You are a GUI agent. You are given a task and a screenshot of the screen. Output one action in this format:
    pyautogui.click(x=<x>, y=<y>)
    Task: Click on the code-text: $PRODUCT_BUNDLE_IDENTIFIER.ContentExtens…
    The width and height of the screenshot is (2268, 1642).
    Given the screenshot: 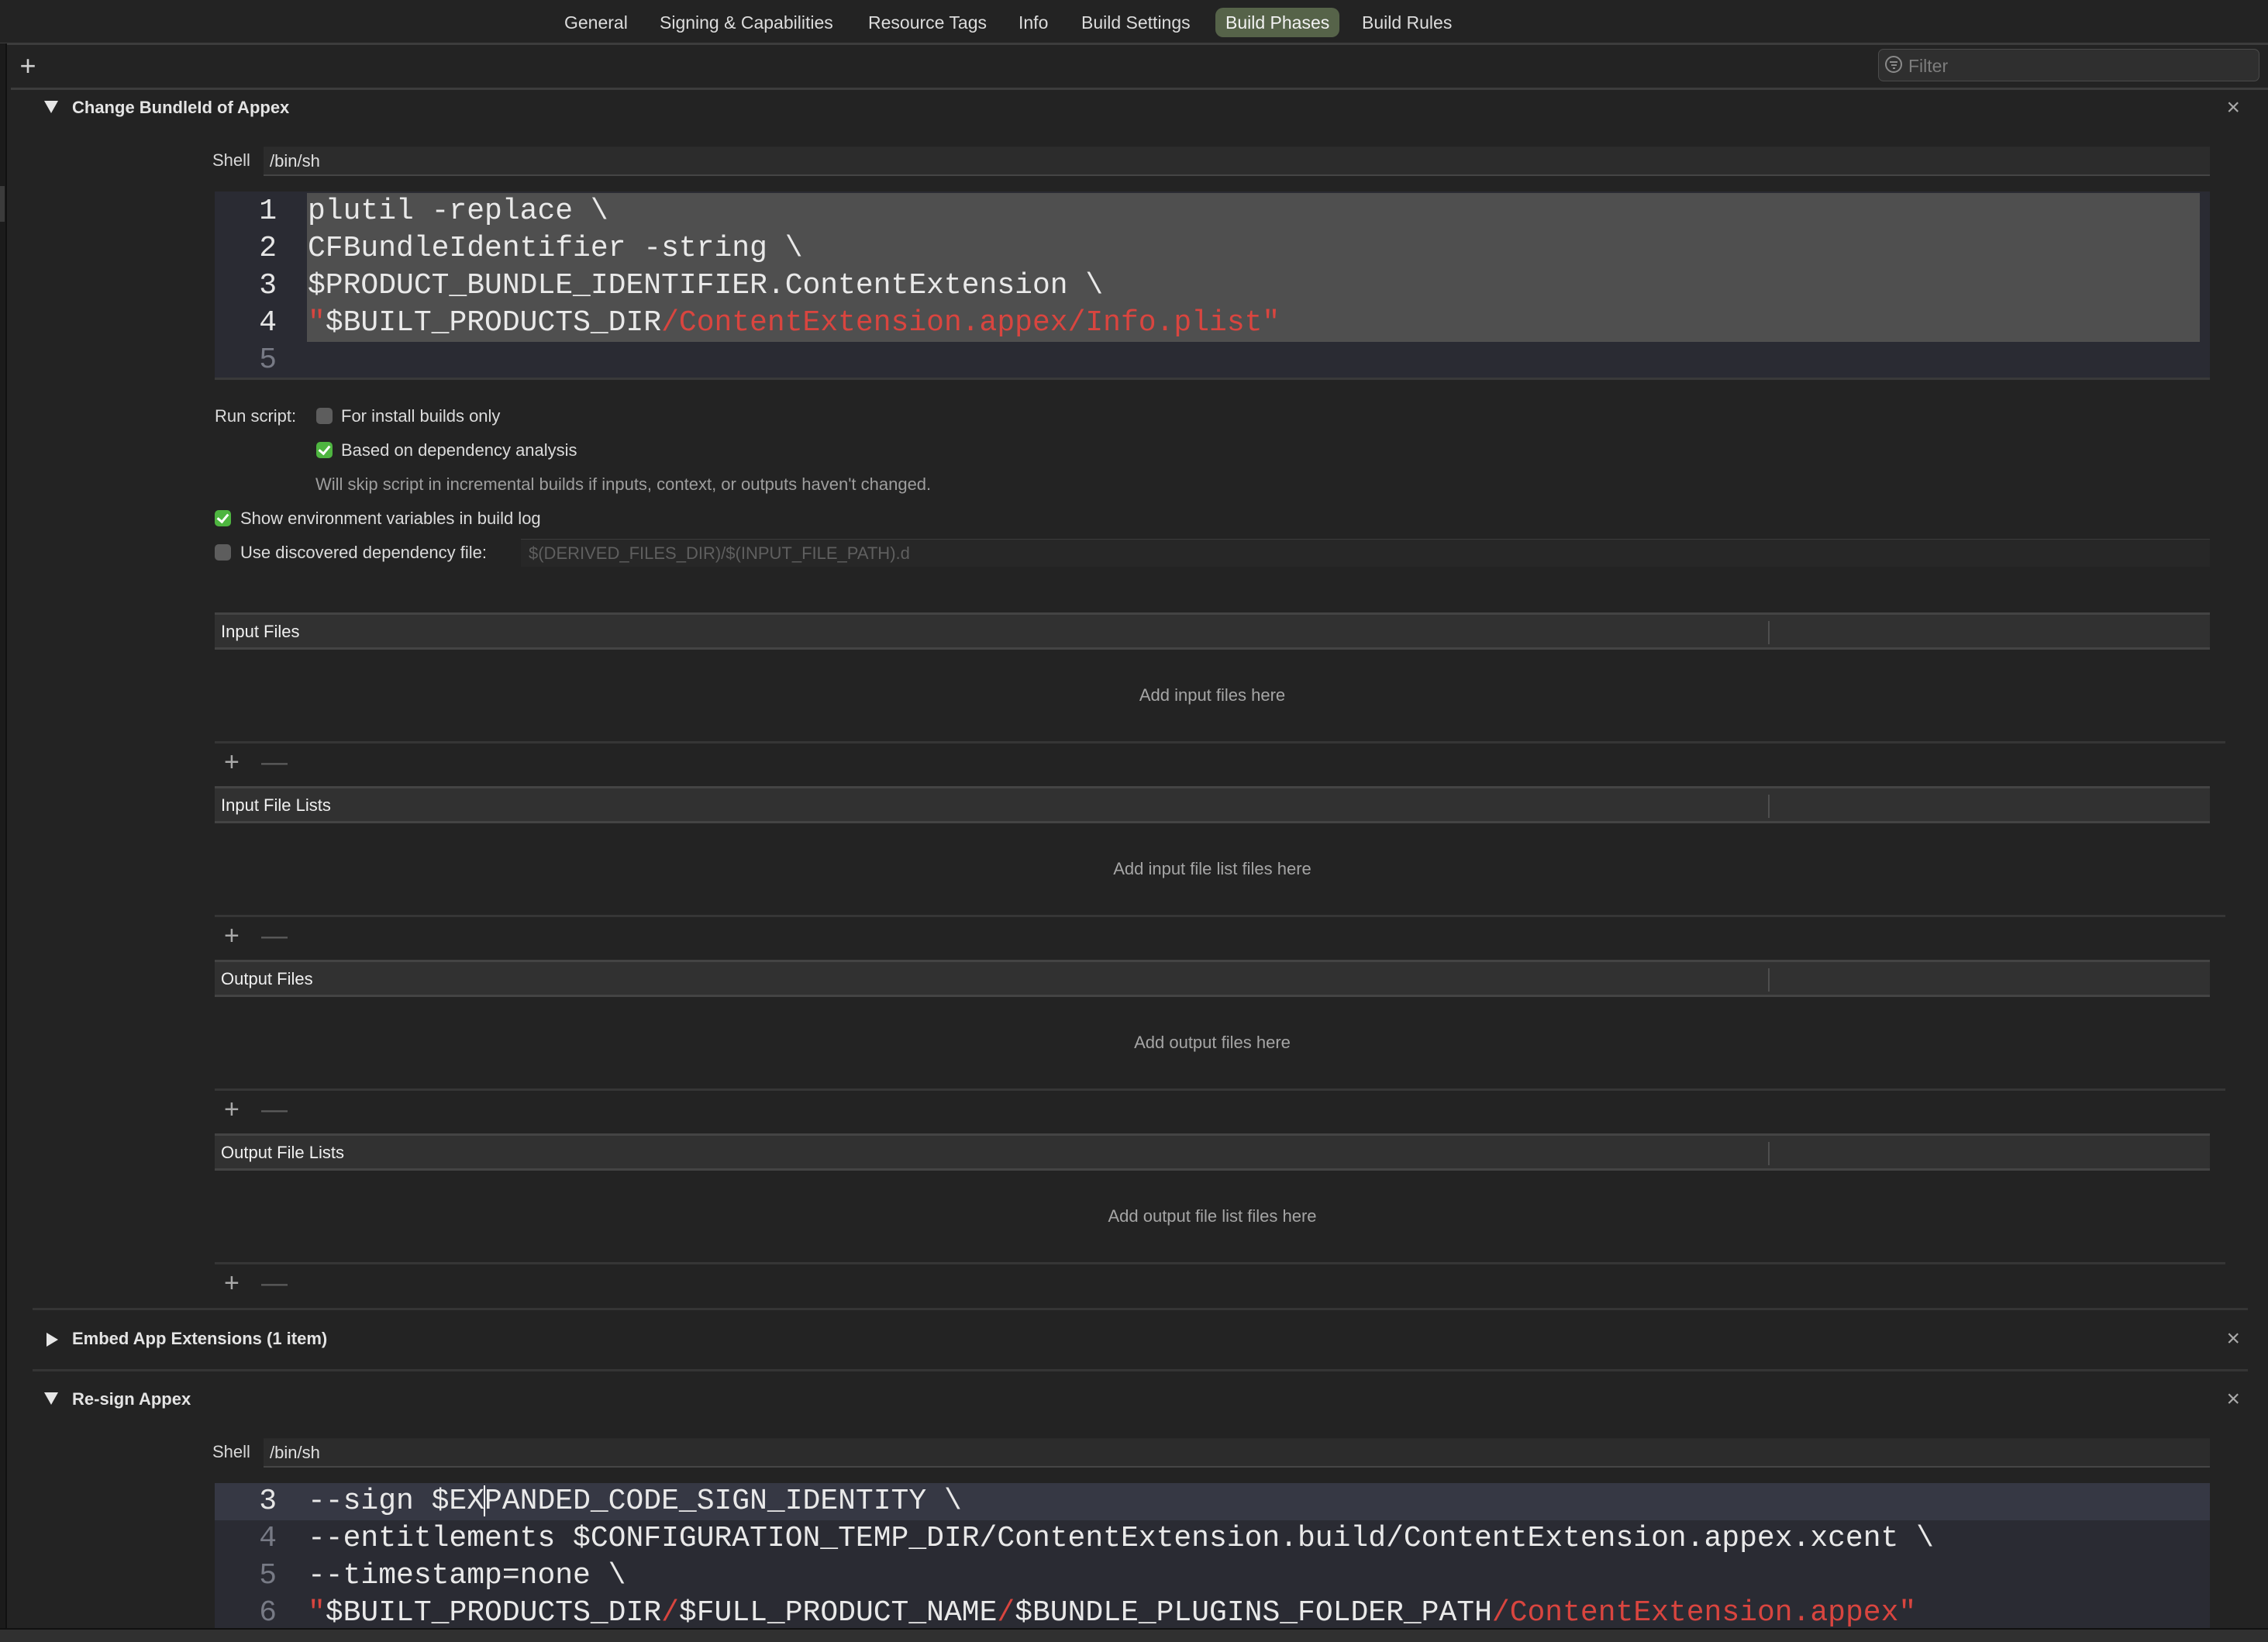 What is the action you would take?
    pyautogui.click(x=705, y=286)
    